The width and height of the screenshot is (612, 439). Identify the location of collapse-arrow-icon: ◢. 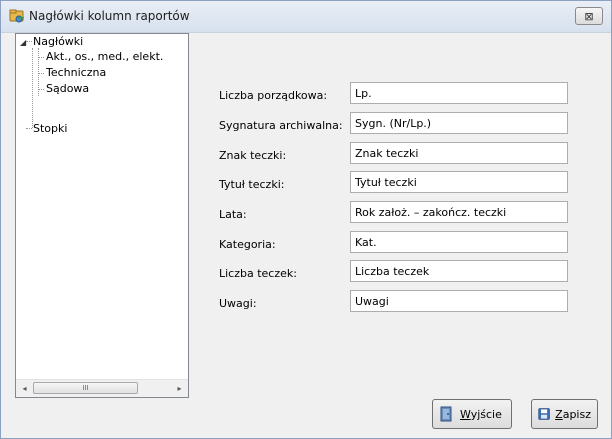
(23, 42).